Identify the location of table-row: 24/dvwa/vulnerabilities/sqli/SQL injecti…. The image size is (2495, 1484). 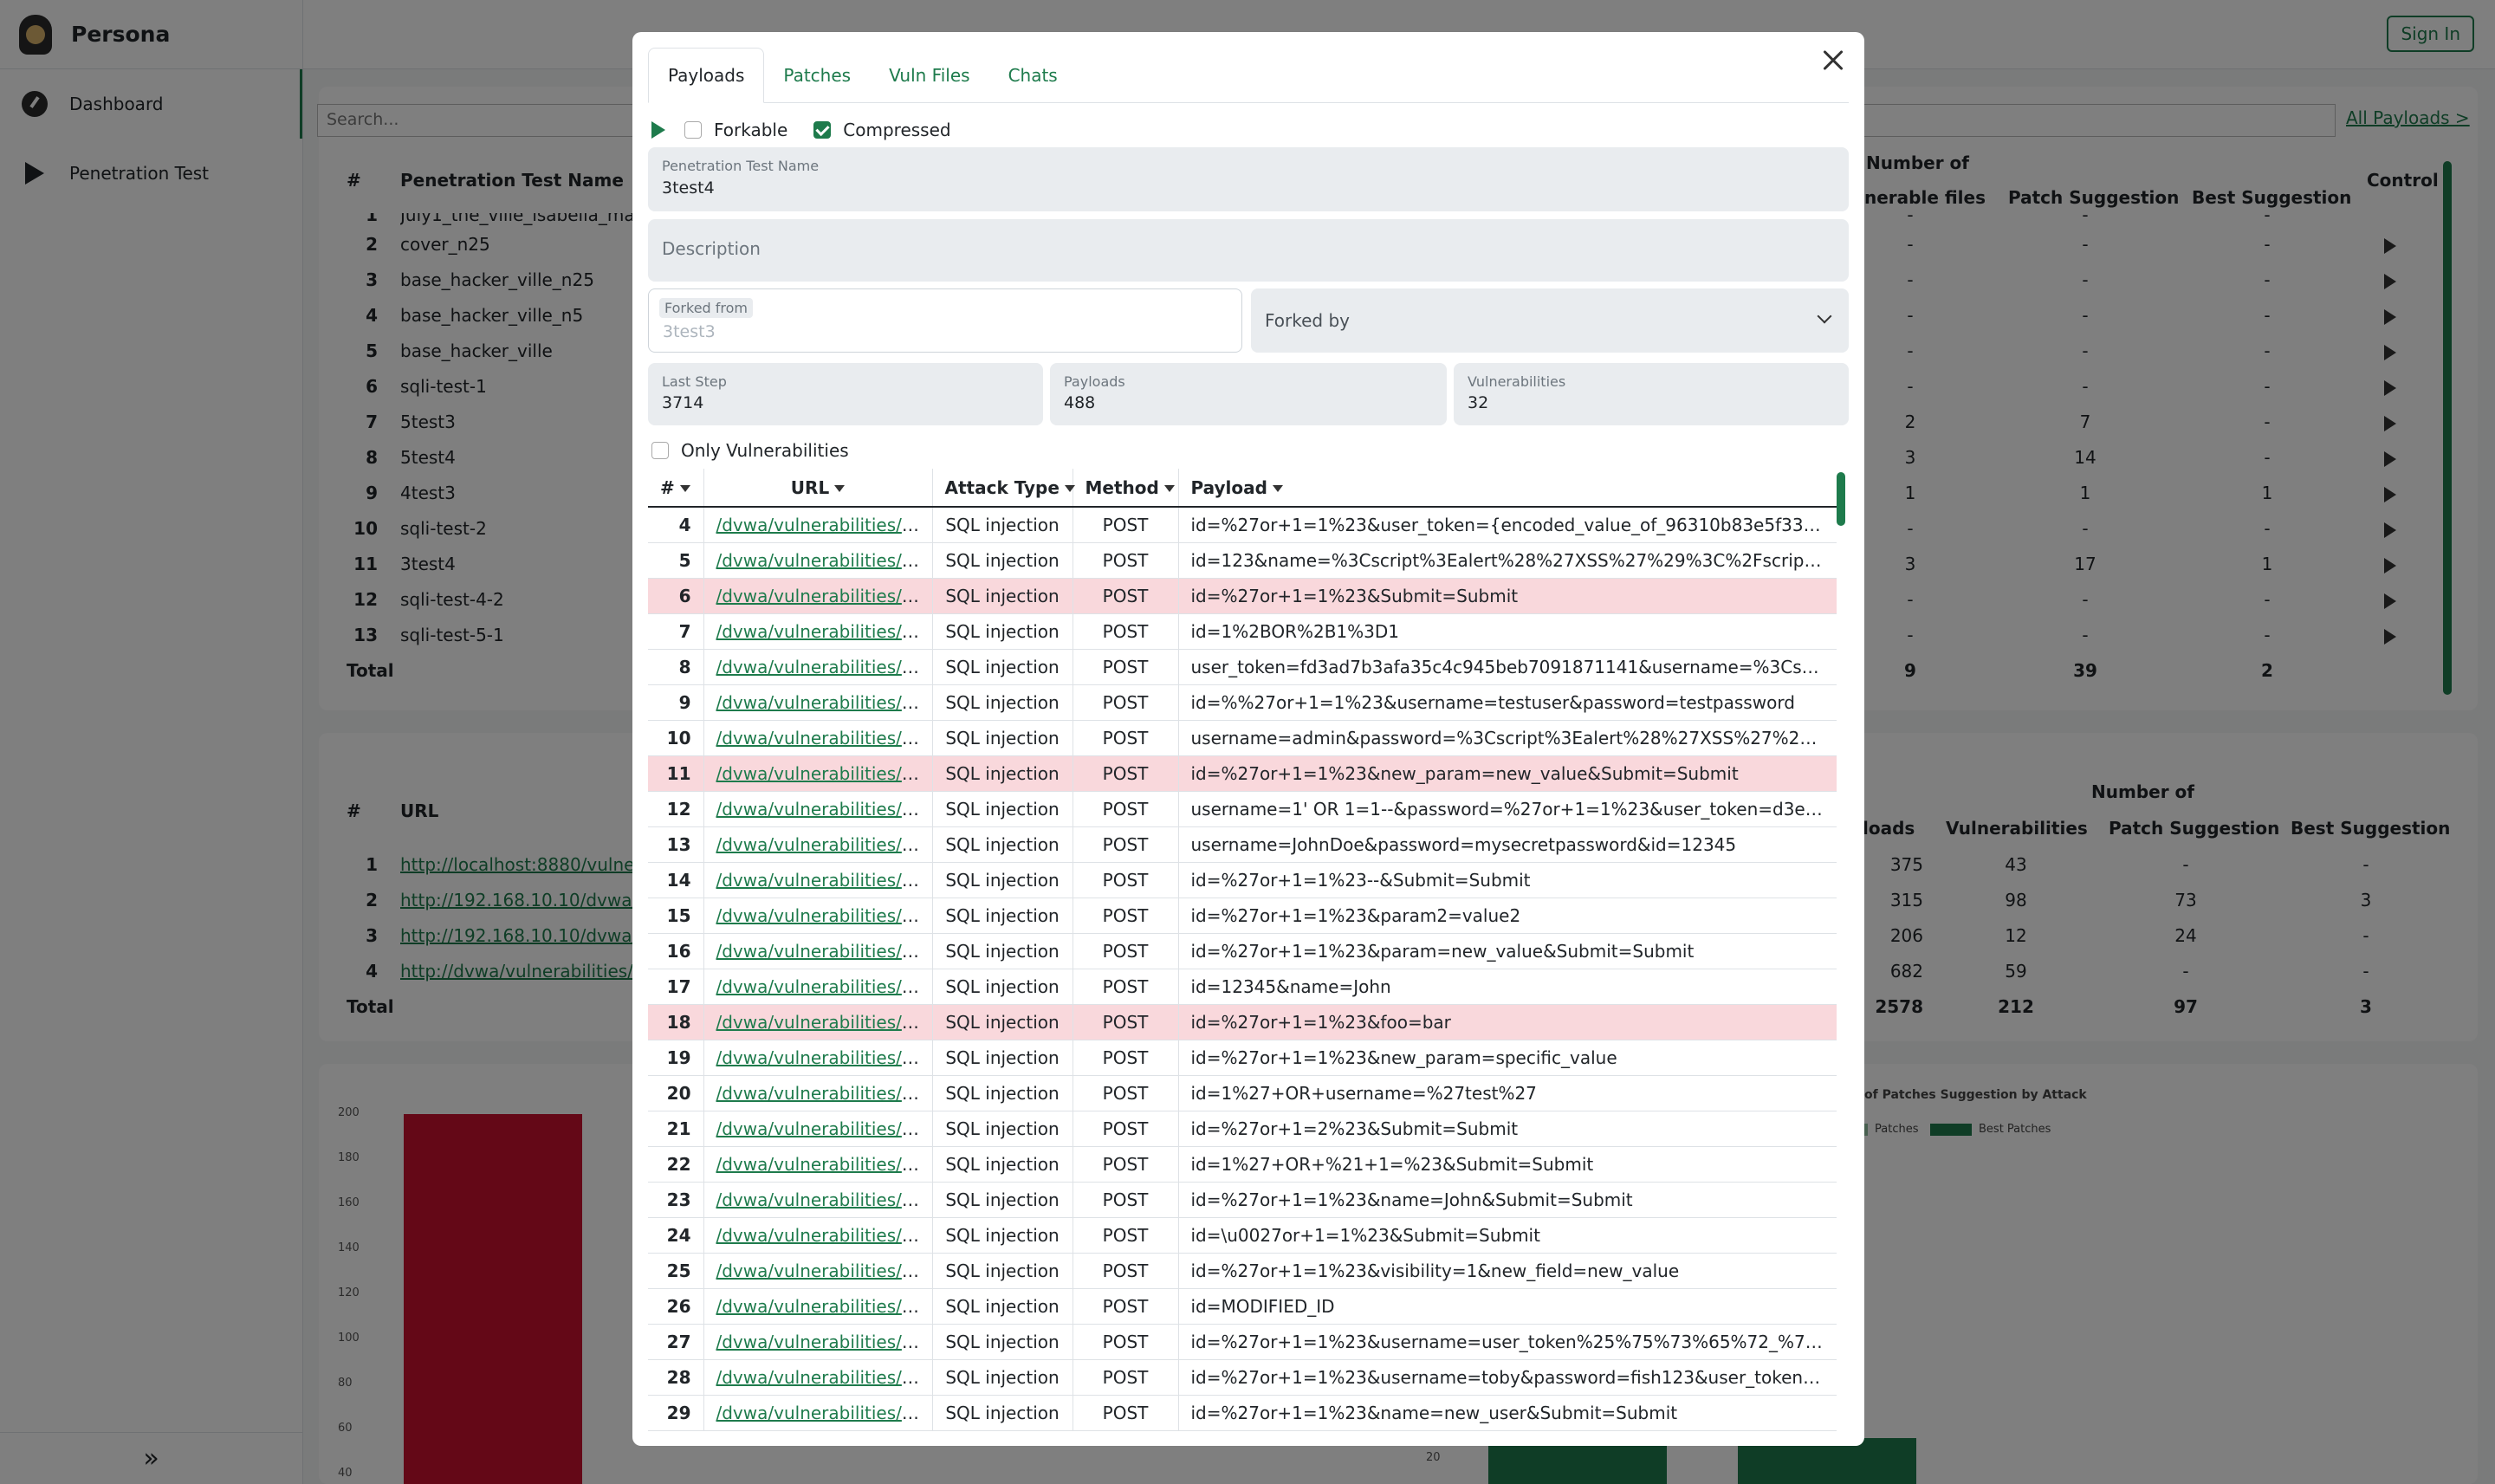
(1242, 1235).